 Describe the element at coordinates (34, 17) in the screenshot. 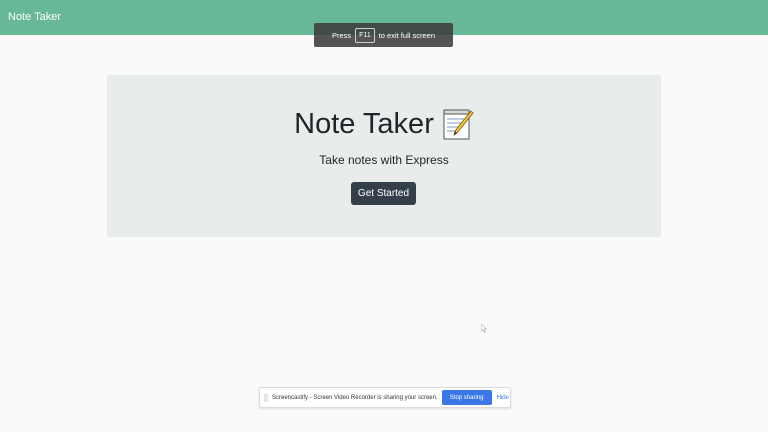

I see `navbar-brand: Note Taker` at that location.